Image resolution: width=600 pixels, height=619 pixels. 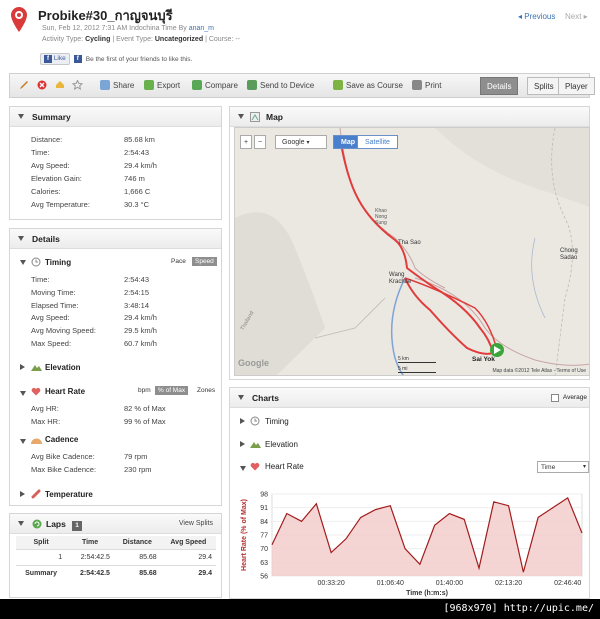 I want to click on tab-player: Player, so click(x=576, y=86).